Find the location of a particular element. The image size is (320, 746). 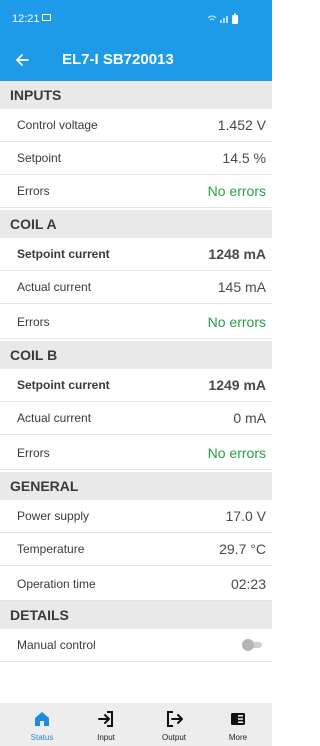

status-bar: 12:21 is located at coordinates (136, 19).